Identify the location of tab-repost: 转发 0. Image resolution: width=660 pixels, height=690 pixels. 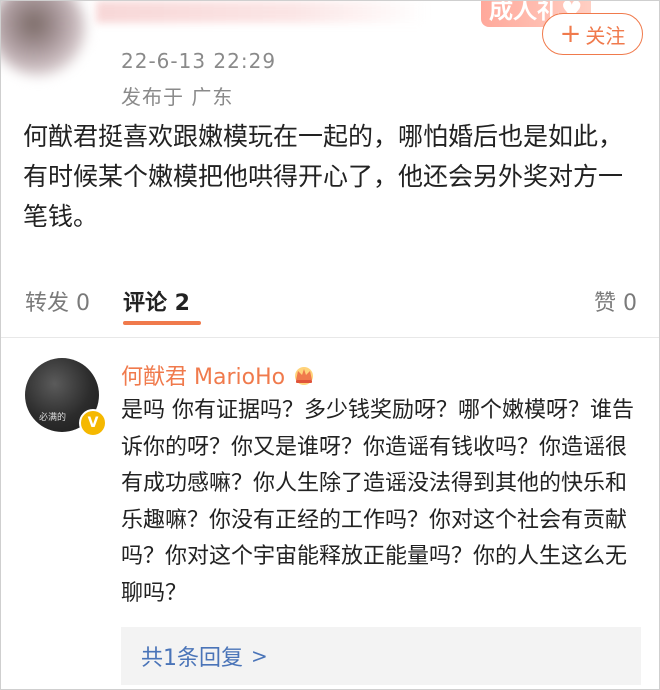
(57, 301).